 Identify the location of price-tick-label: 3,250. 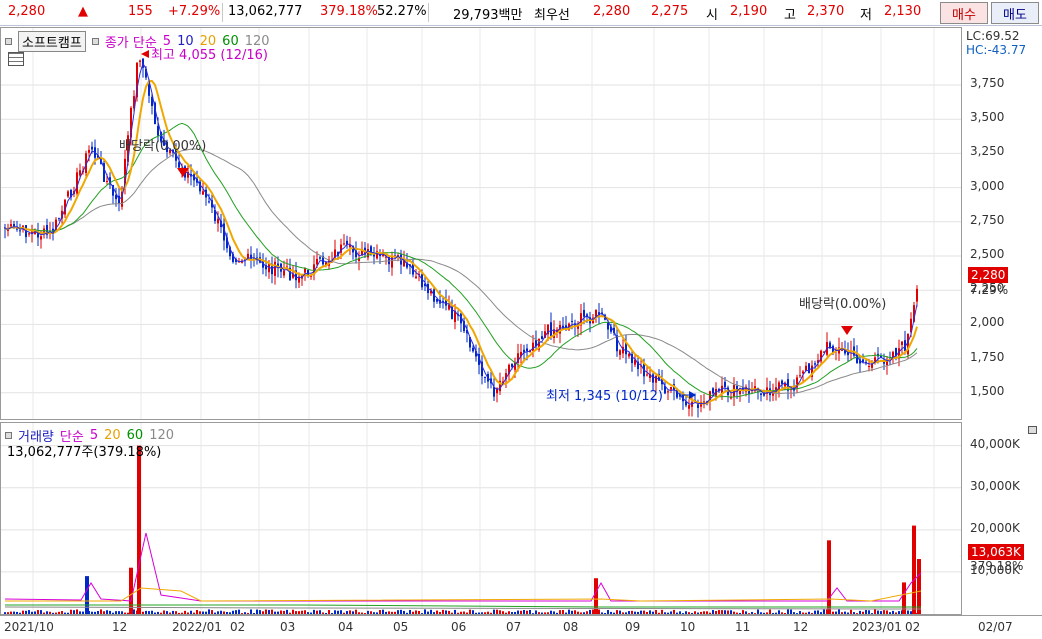
(987, 151).